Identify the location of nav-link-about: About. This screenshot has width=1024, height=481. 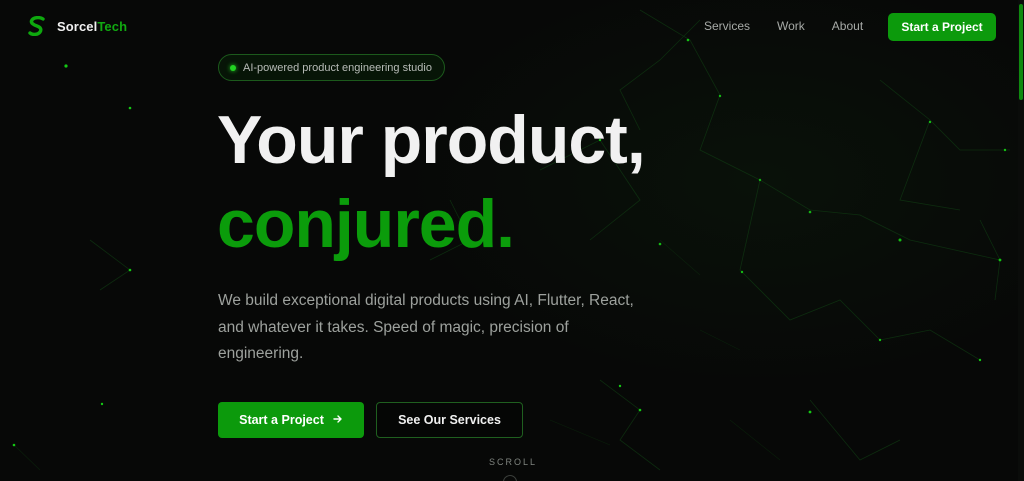
(847, 26).